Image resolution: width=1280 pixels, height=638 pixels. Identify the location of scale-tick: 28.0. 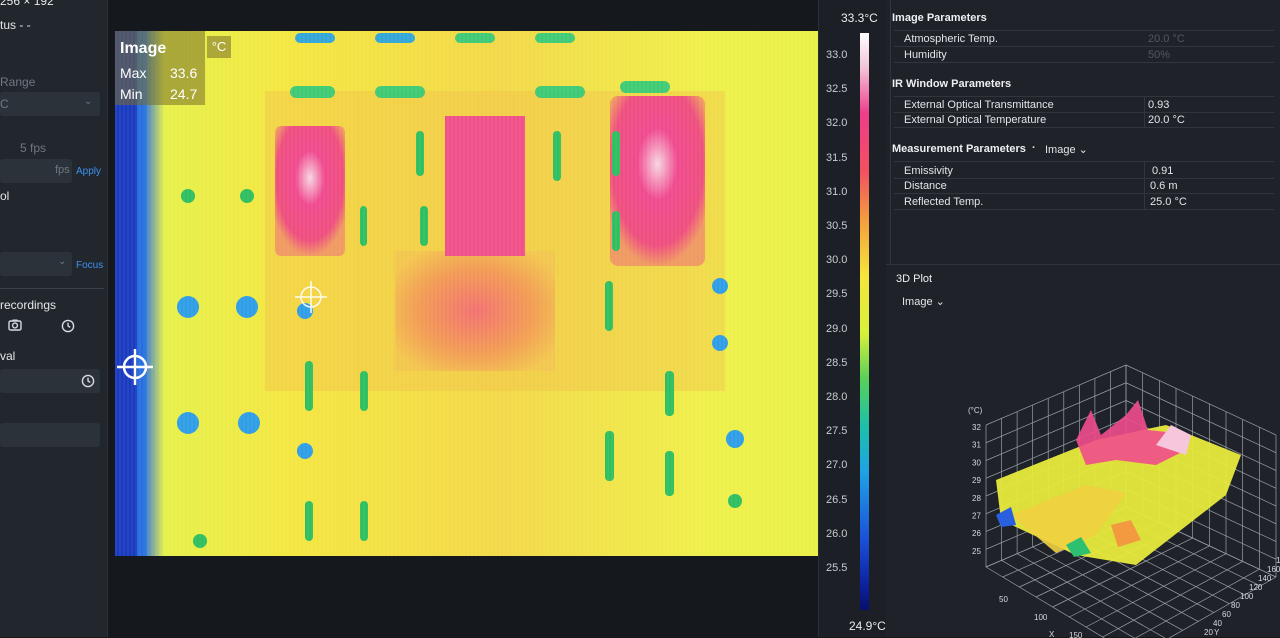
(837, 397).